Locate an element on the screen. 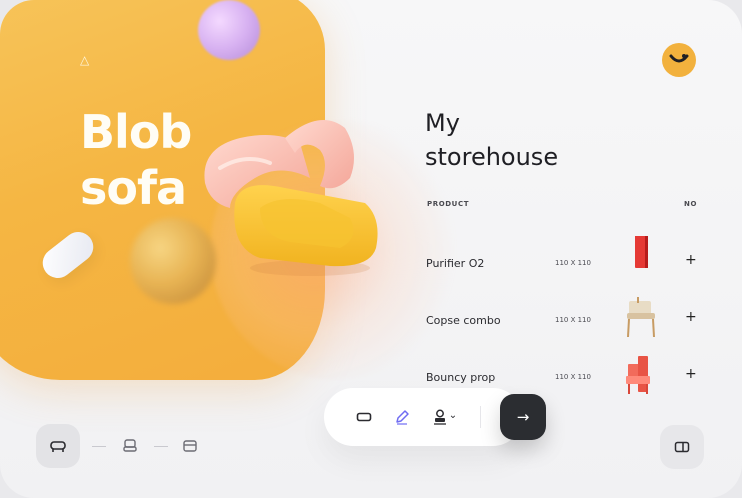 The image size is (742, 498). pen-icon is located at coordinates (402, 417).